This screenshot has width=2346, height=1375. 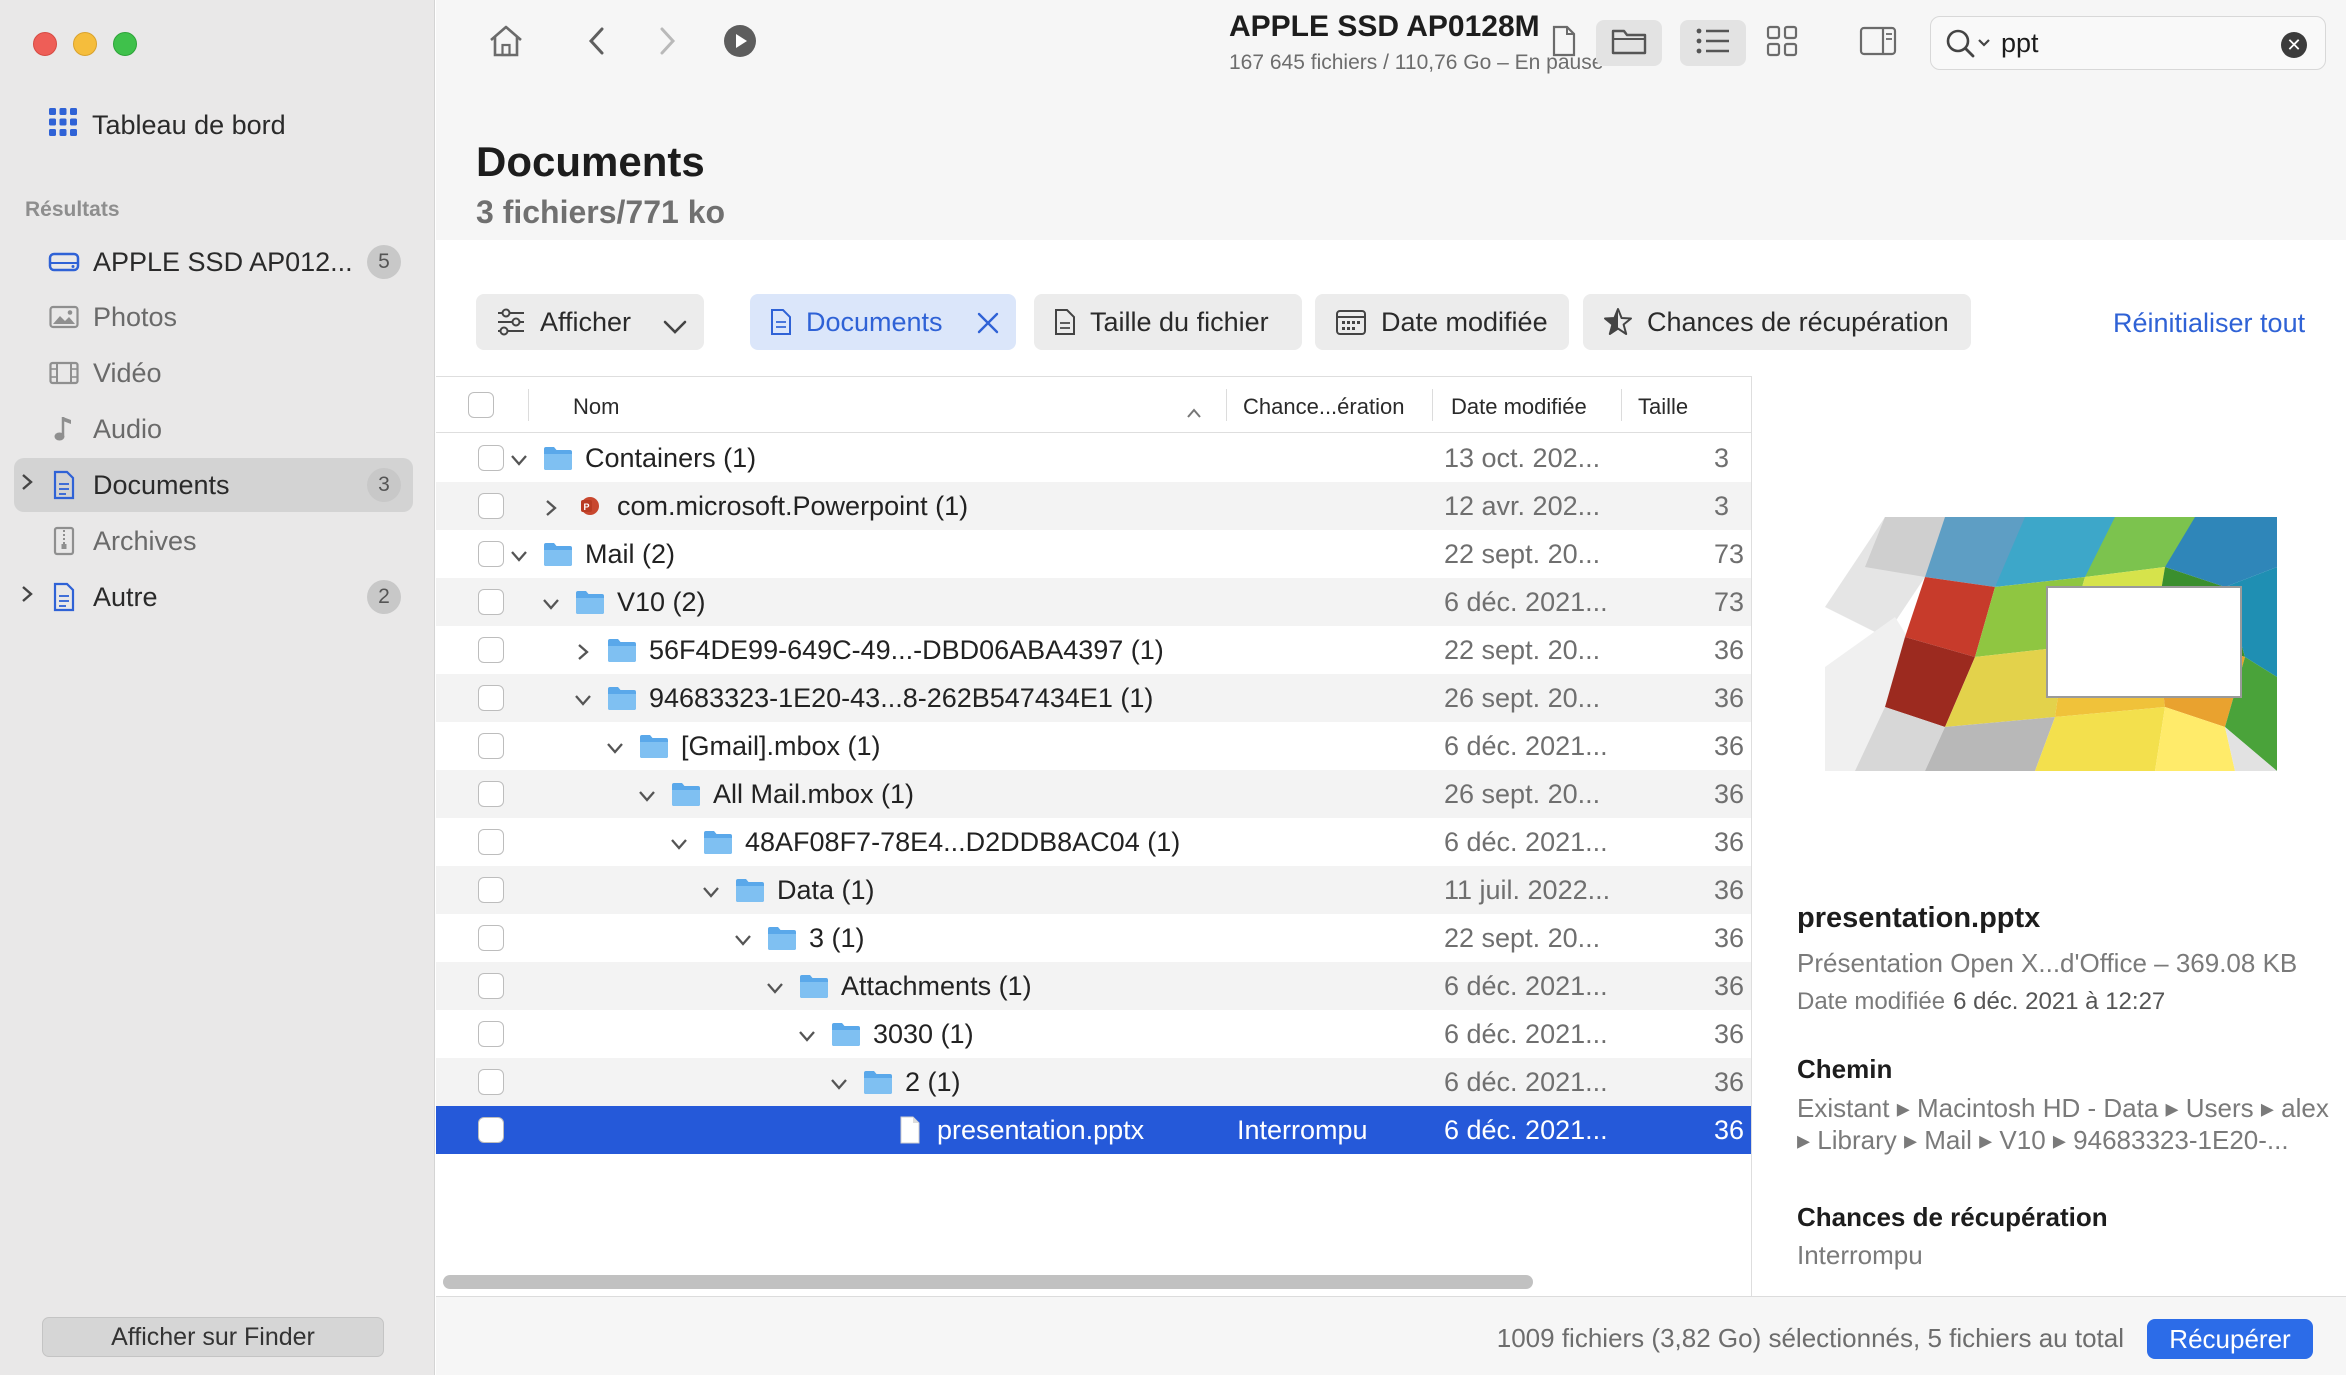 I want to click on file-view-button, so click(x=1564, y=43).